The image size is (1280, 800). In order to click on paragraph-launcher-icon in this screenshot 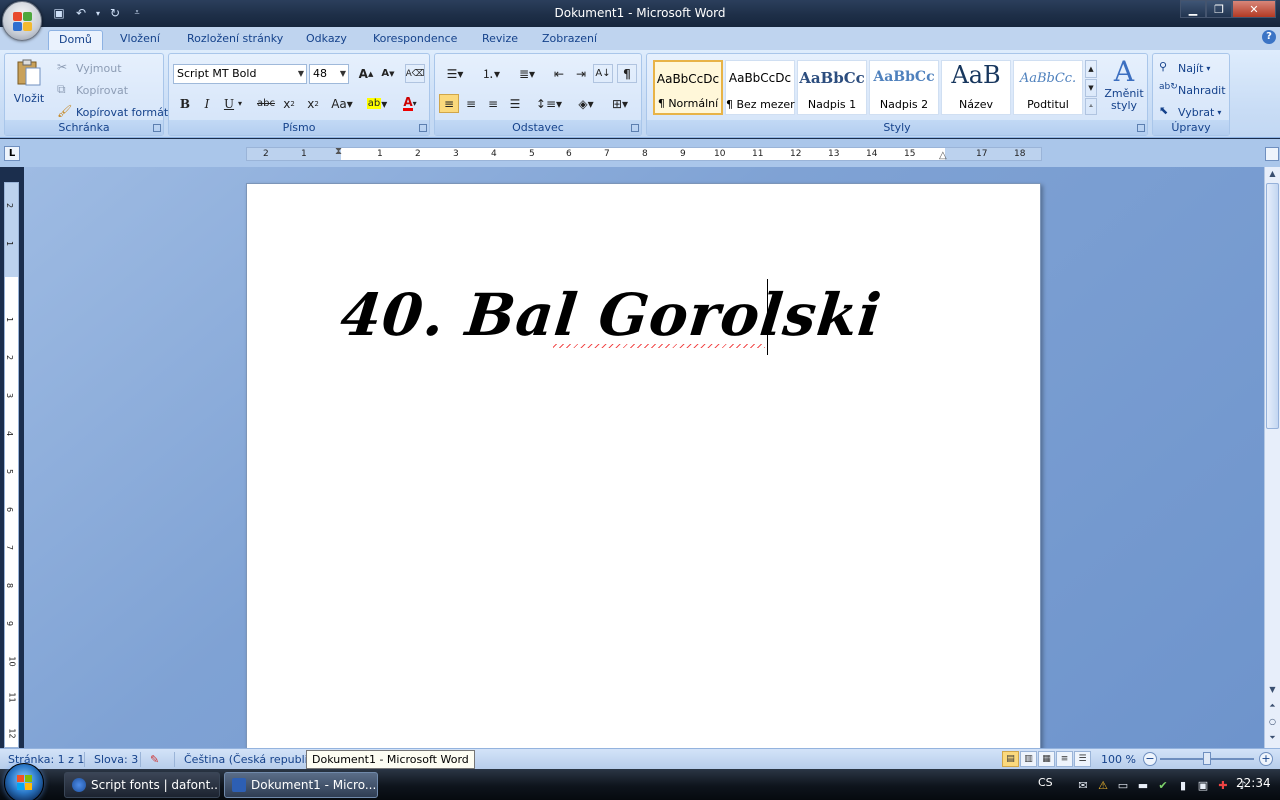, I will do `click(635, 128)`.